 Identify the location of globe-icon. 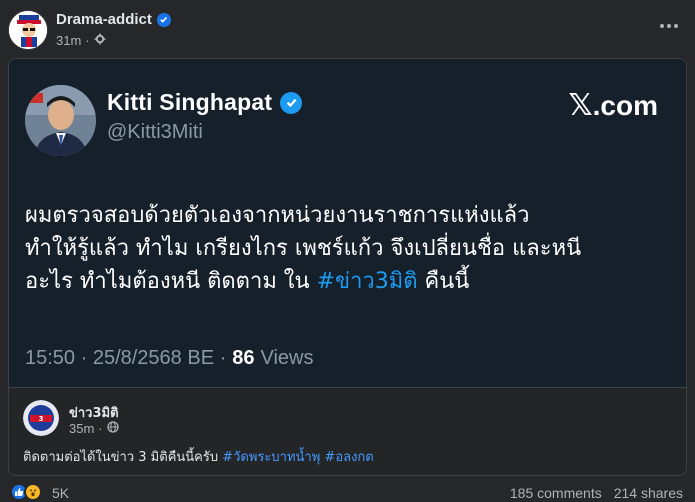
(112, 428).